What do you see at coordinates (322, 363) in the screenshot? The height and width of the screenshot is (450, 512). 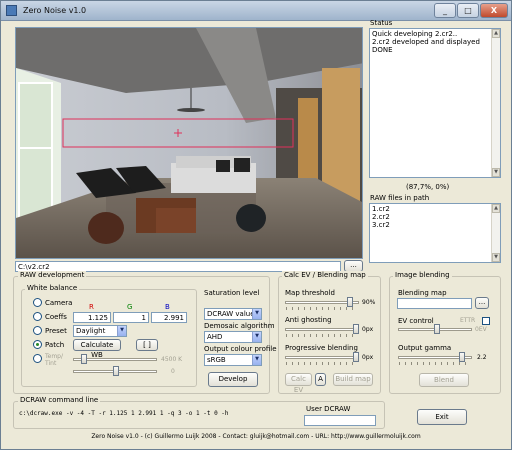 I see `progressive-blending-ticks` at bounding box center [322, 363].